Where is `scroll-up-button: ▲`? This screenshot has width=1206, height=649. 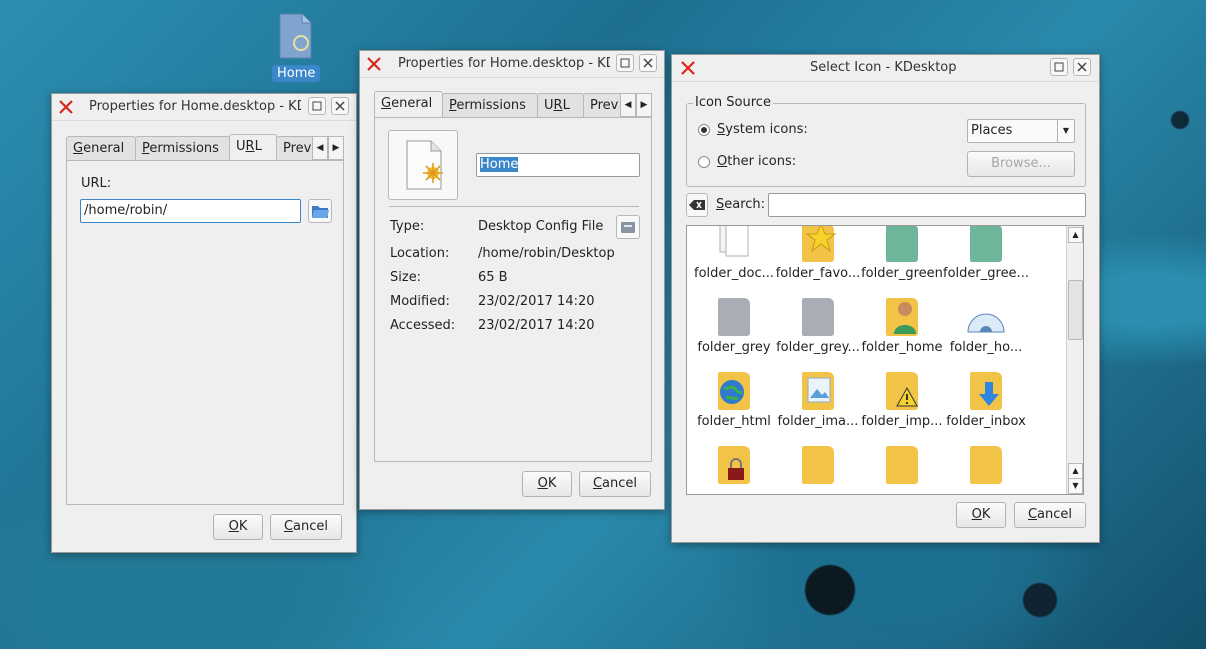 scroll-up-button: ▲ is located at coordinates (1075, 235).